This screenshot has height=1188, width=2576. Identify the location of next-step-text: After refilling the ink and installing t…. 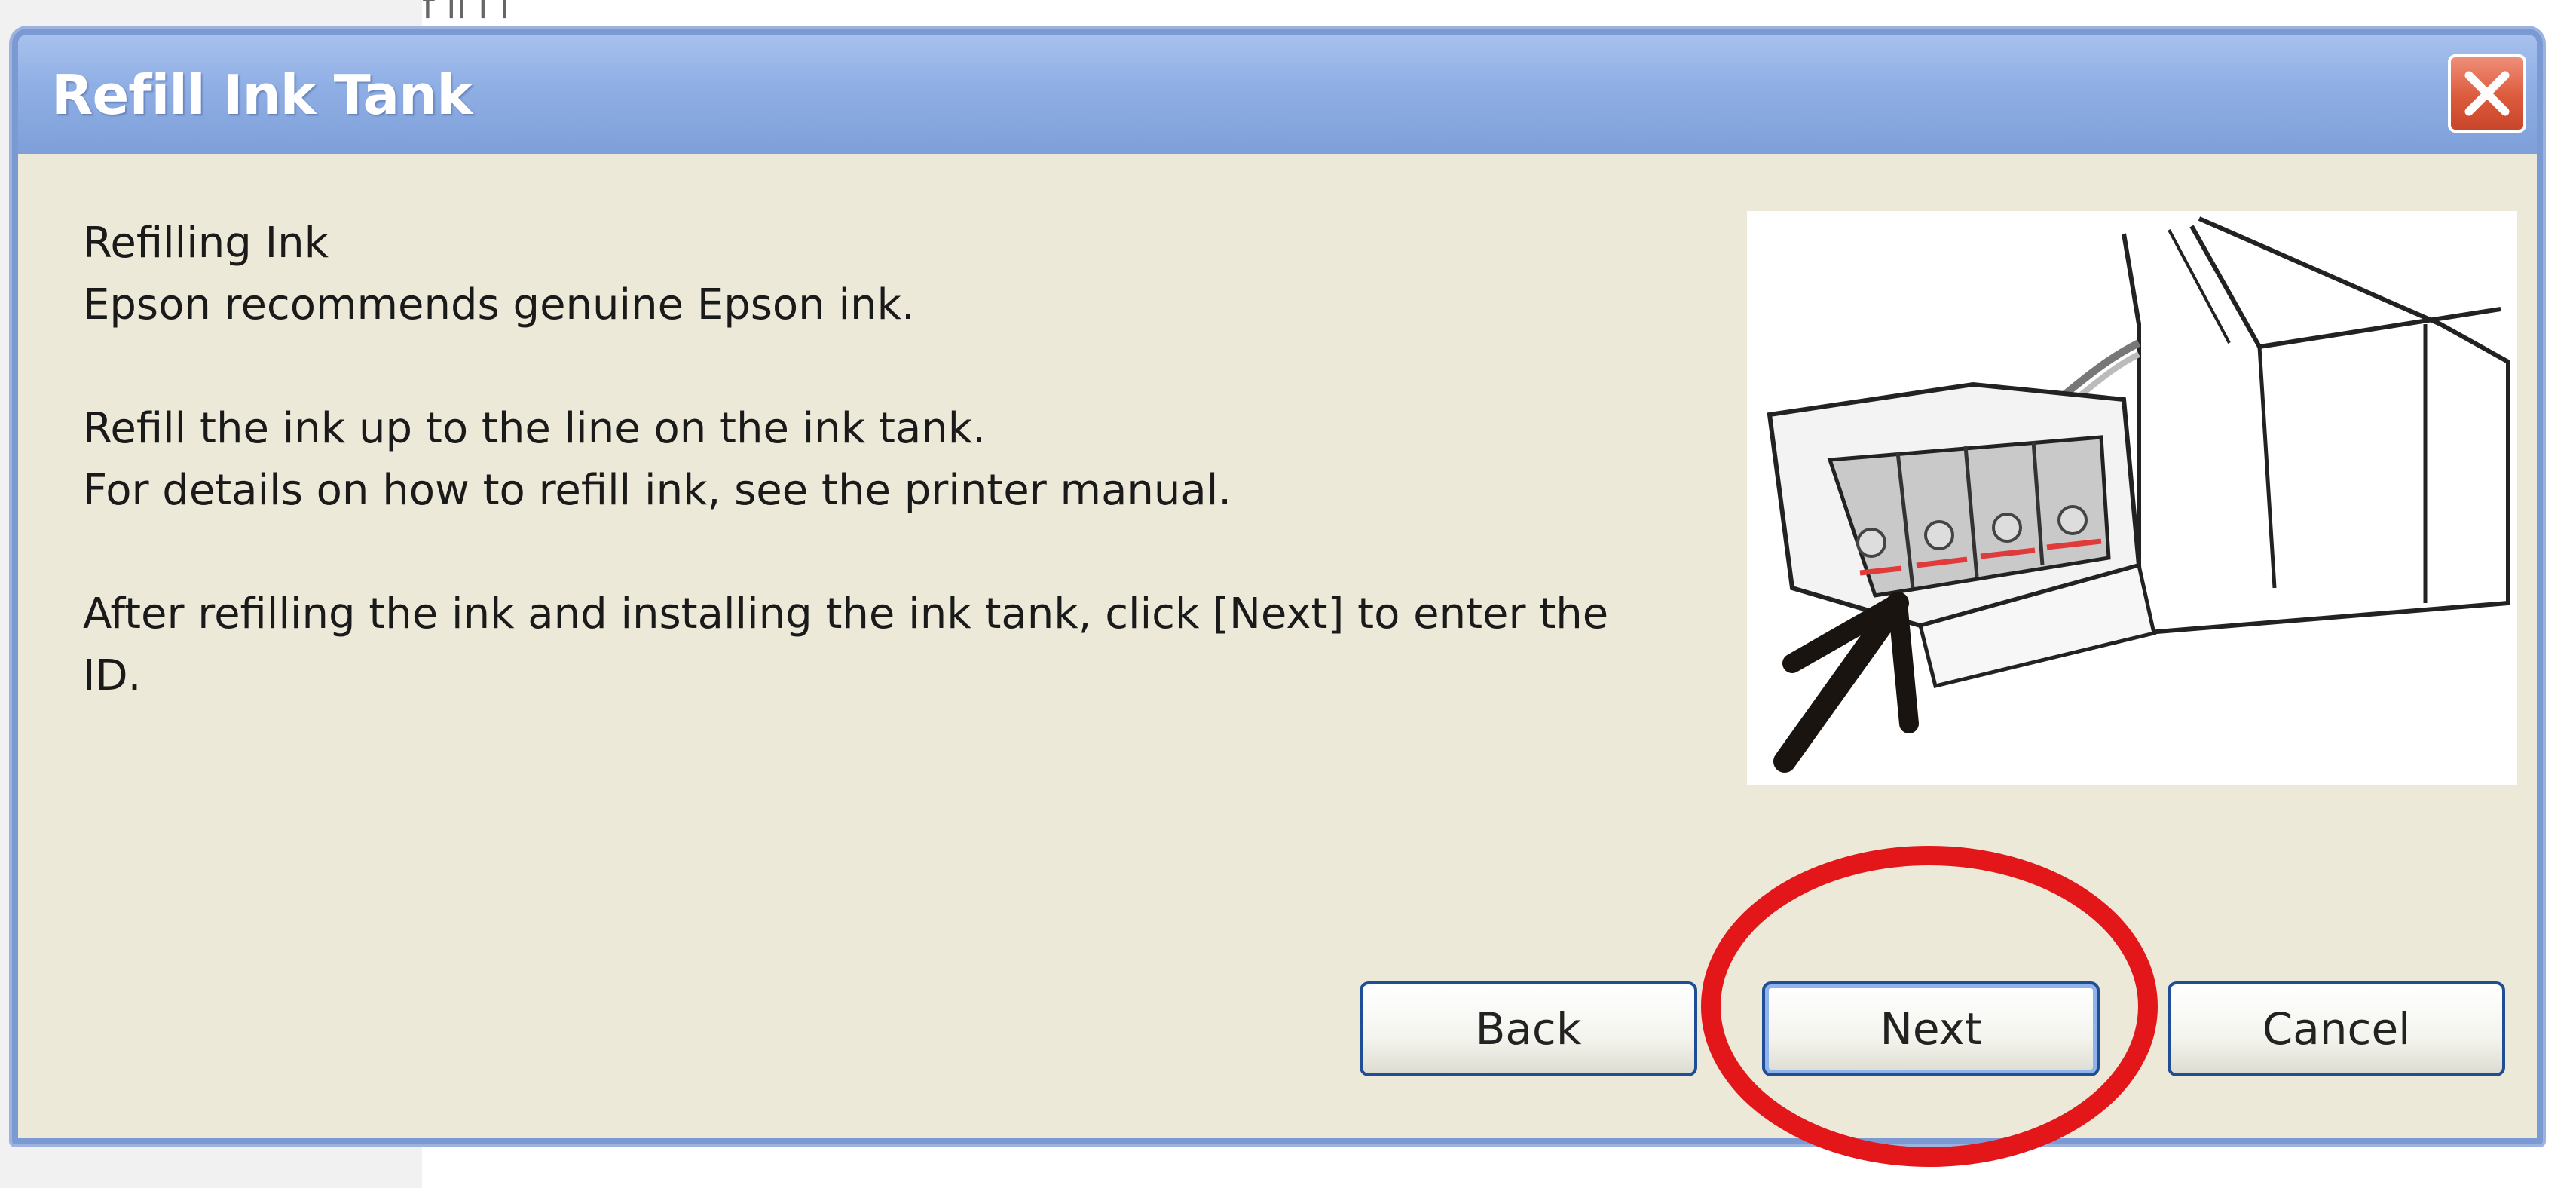
(846, 644).